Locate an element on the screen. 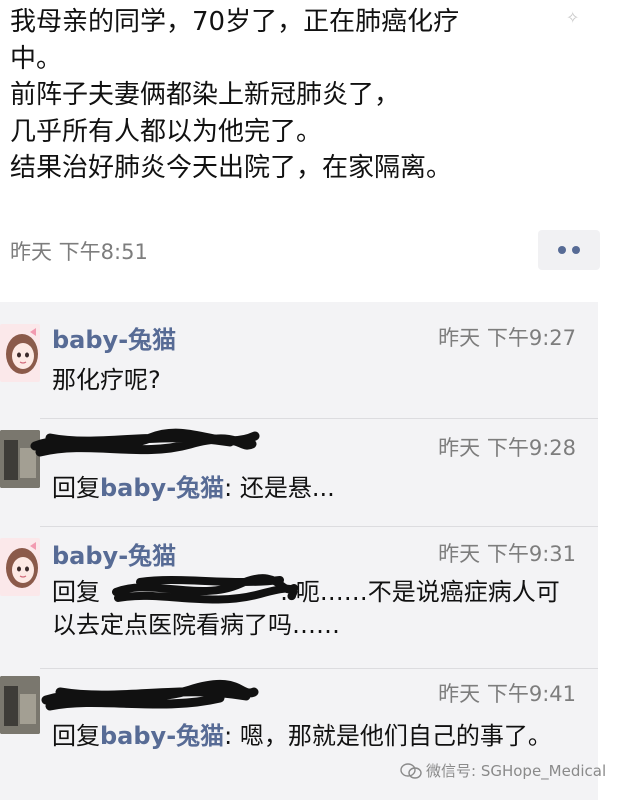 Image resolution: width=627 pixels, height=800 pixels. post-line: 几乎所有人都以为他完了。 is located at coordinates (166, 131).